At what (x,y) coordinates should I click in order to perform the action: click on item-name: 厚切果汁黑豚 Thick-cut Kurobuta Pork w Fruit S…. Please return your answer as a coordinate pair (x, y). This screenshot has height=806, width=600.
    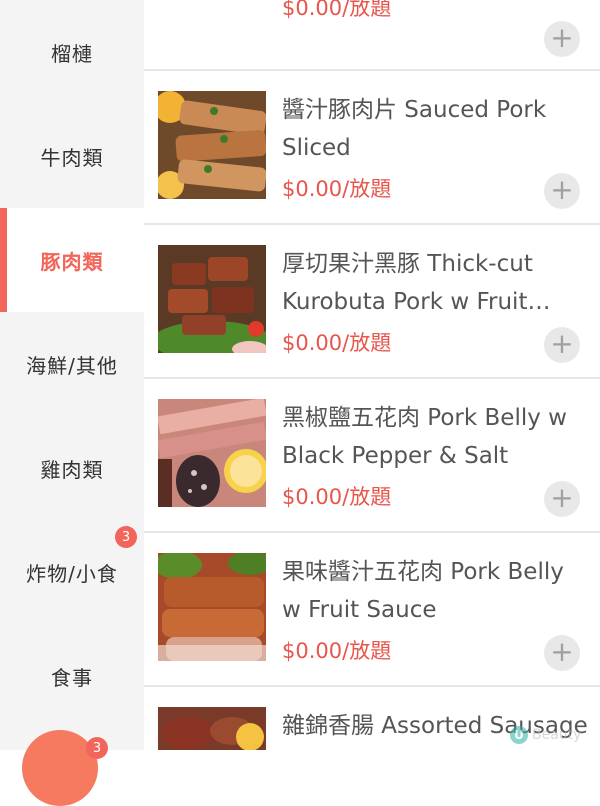
    Looking at the image, I should click on (407, 283).